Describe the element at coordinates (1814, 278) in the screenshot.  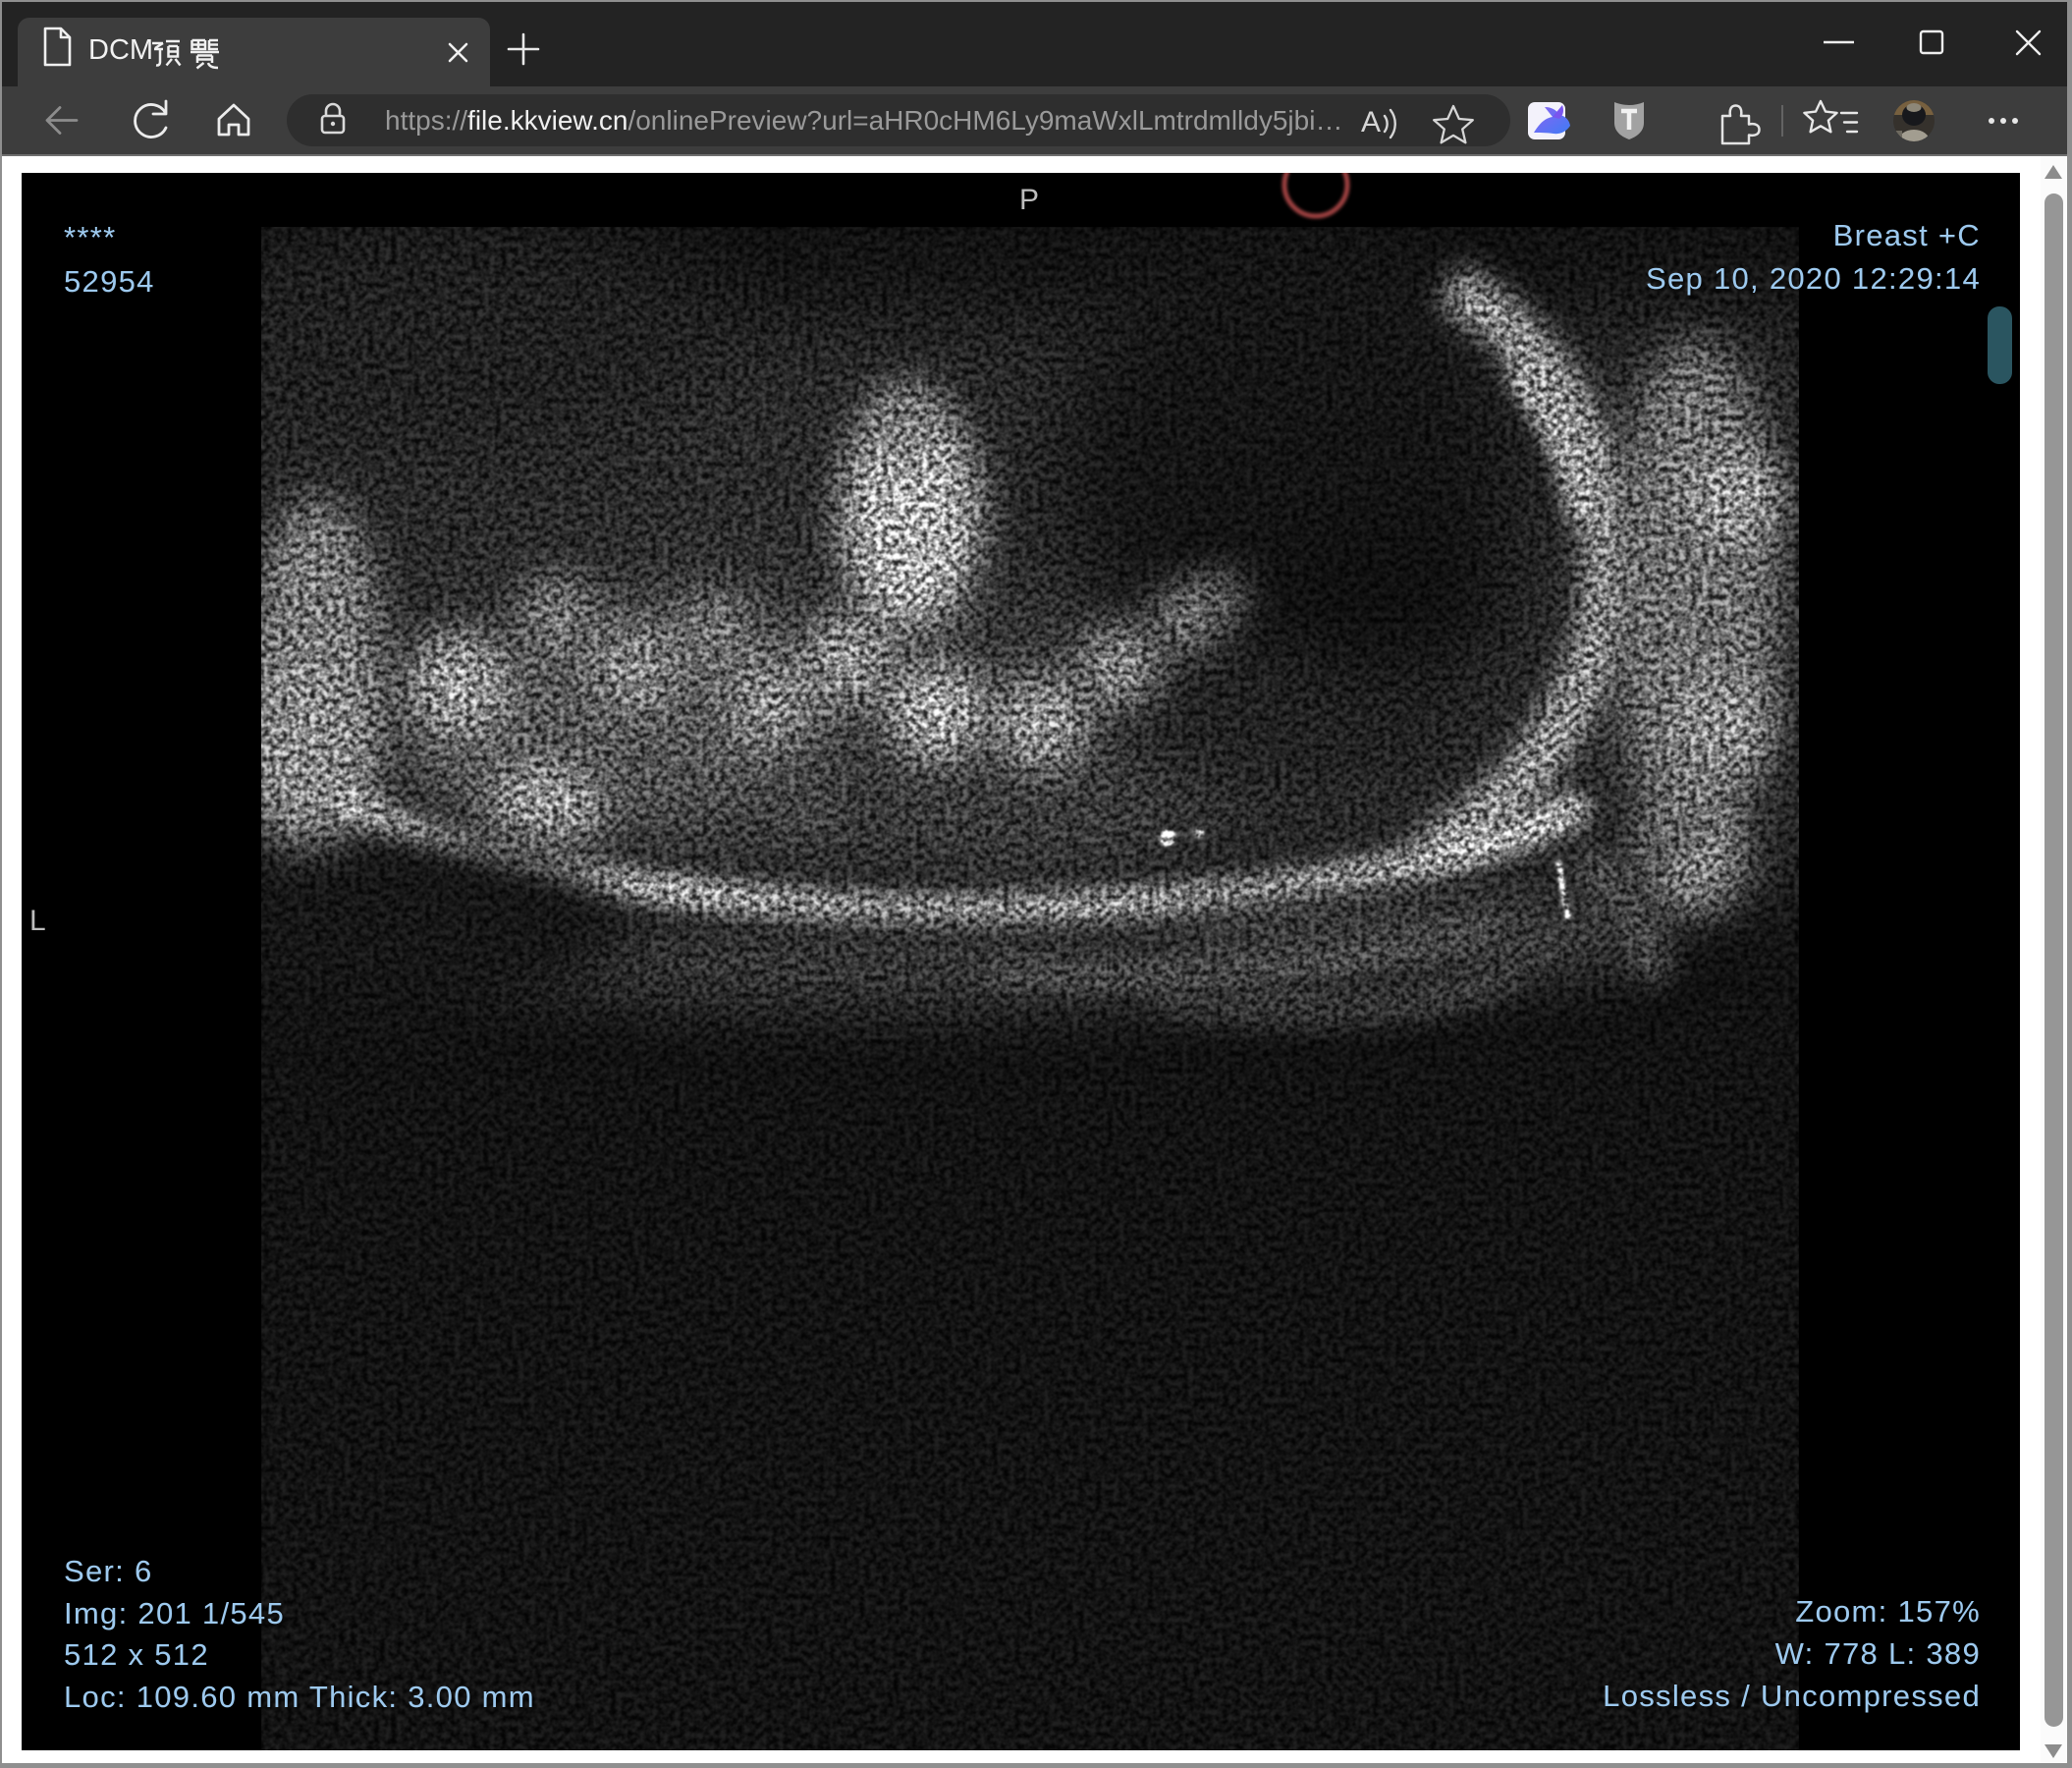
I see `svg-text: Sep 10, 2020 12:29:14` at that location.